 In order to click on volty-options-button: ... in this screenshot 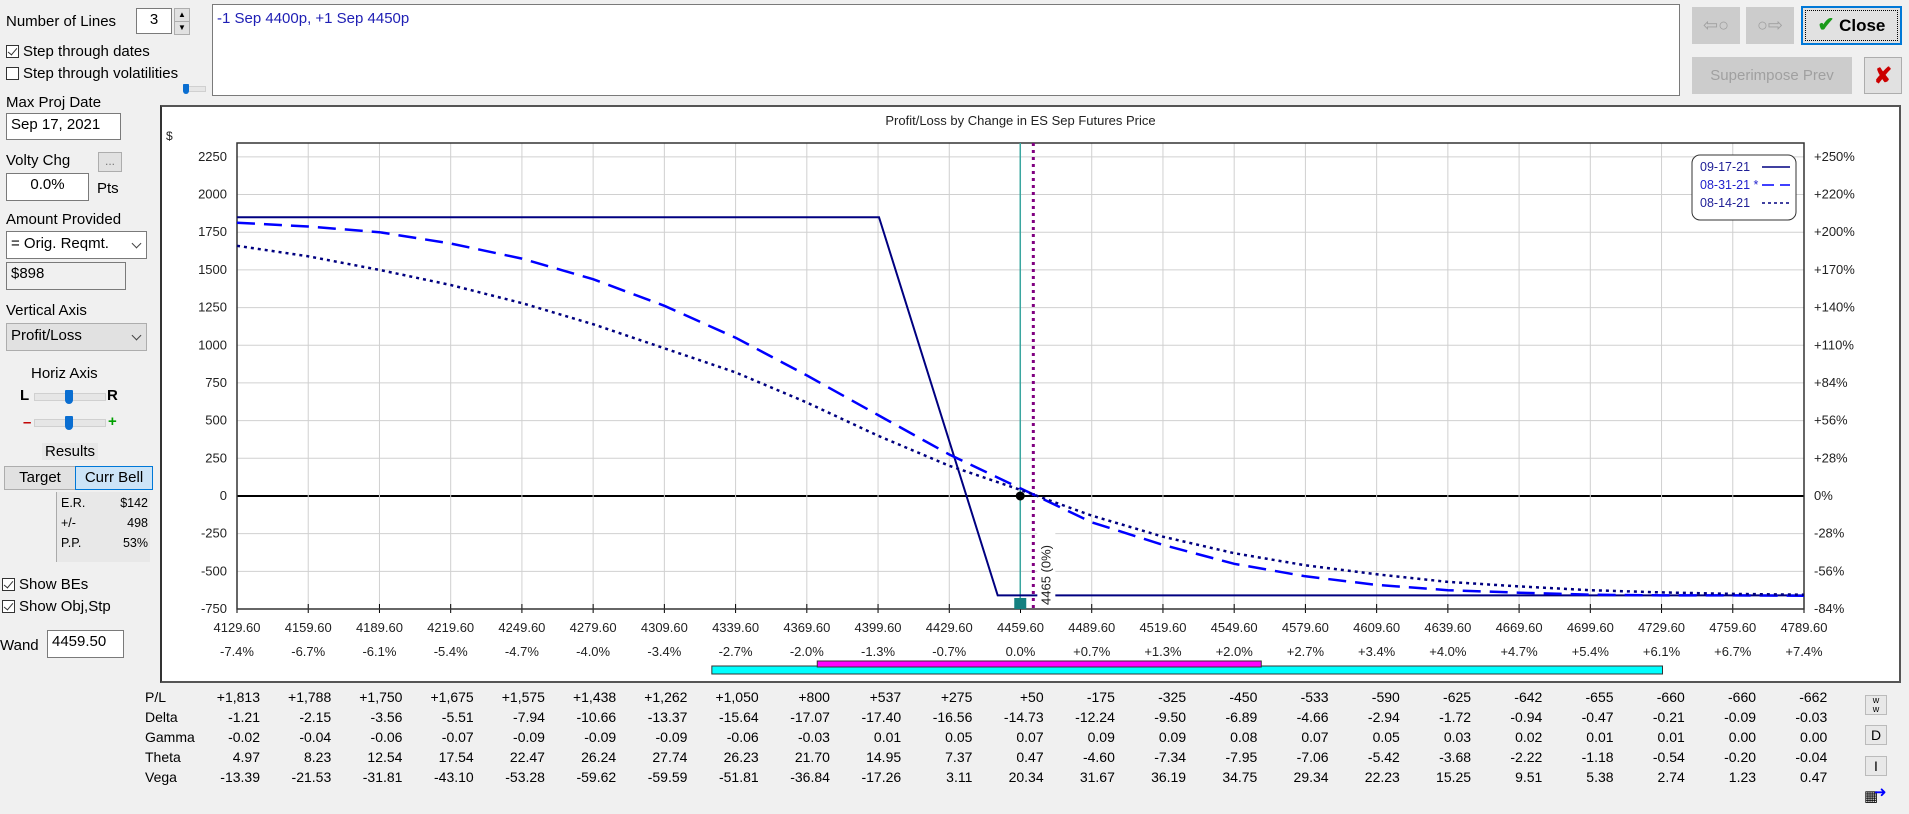, I will do `click(110, 162)`.